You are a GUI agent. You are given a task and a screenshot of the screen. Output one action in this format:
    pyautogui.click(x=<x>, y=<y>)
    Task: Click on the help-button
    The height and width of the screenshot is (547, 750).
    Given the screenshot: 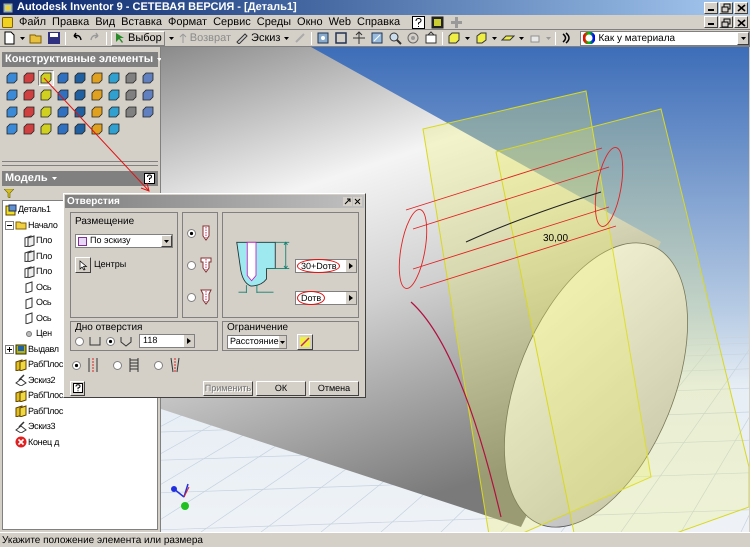 What is the action you would take?
    pyautogui.click(x=77, y=388)
    